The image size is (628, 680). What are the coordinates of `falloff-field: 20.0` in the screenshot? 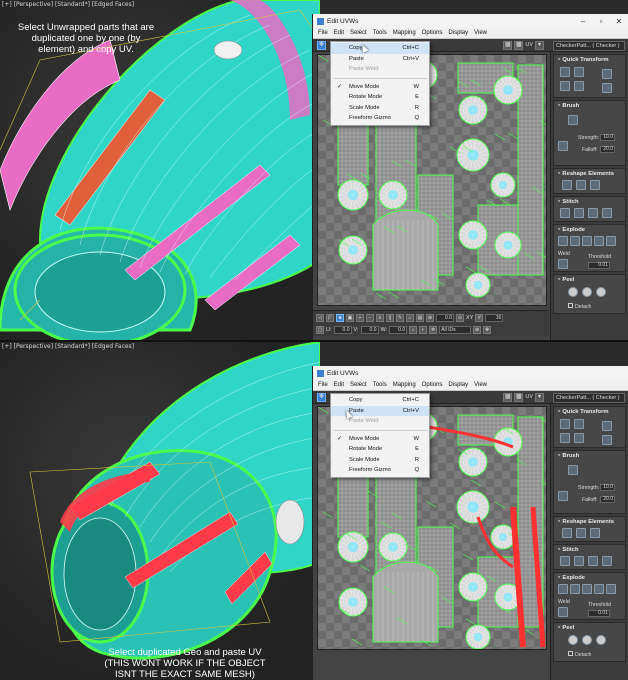 It's located at (607, 499).